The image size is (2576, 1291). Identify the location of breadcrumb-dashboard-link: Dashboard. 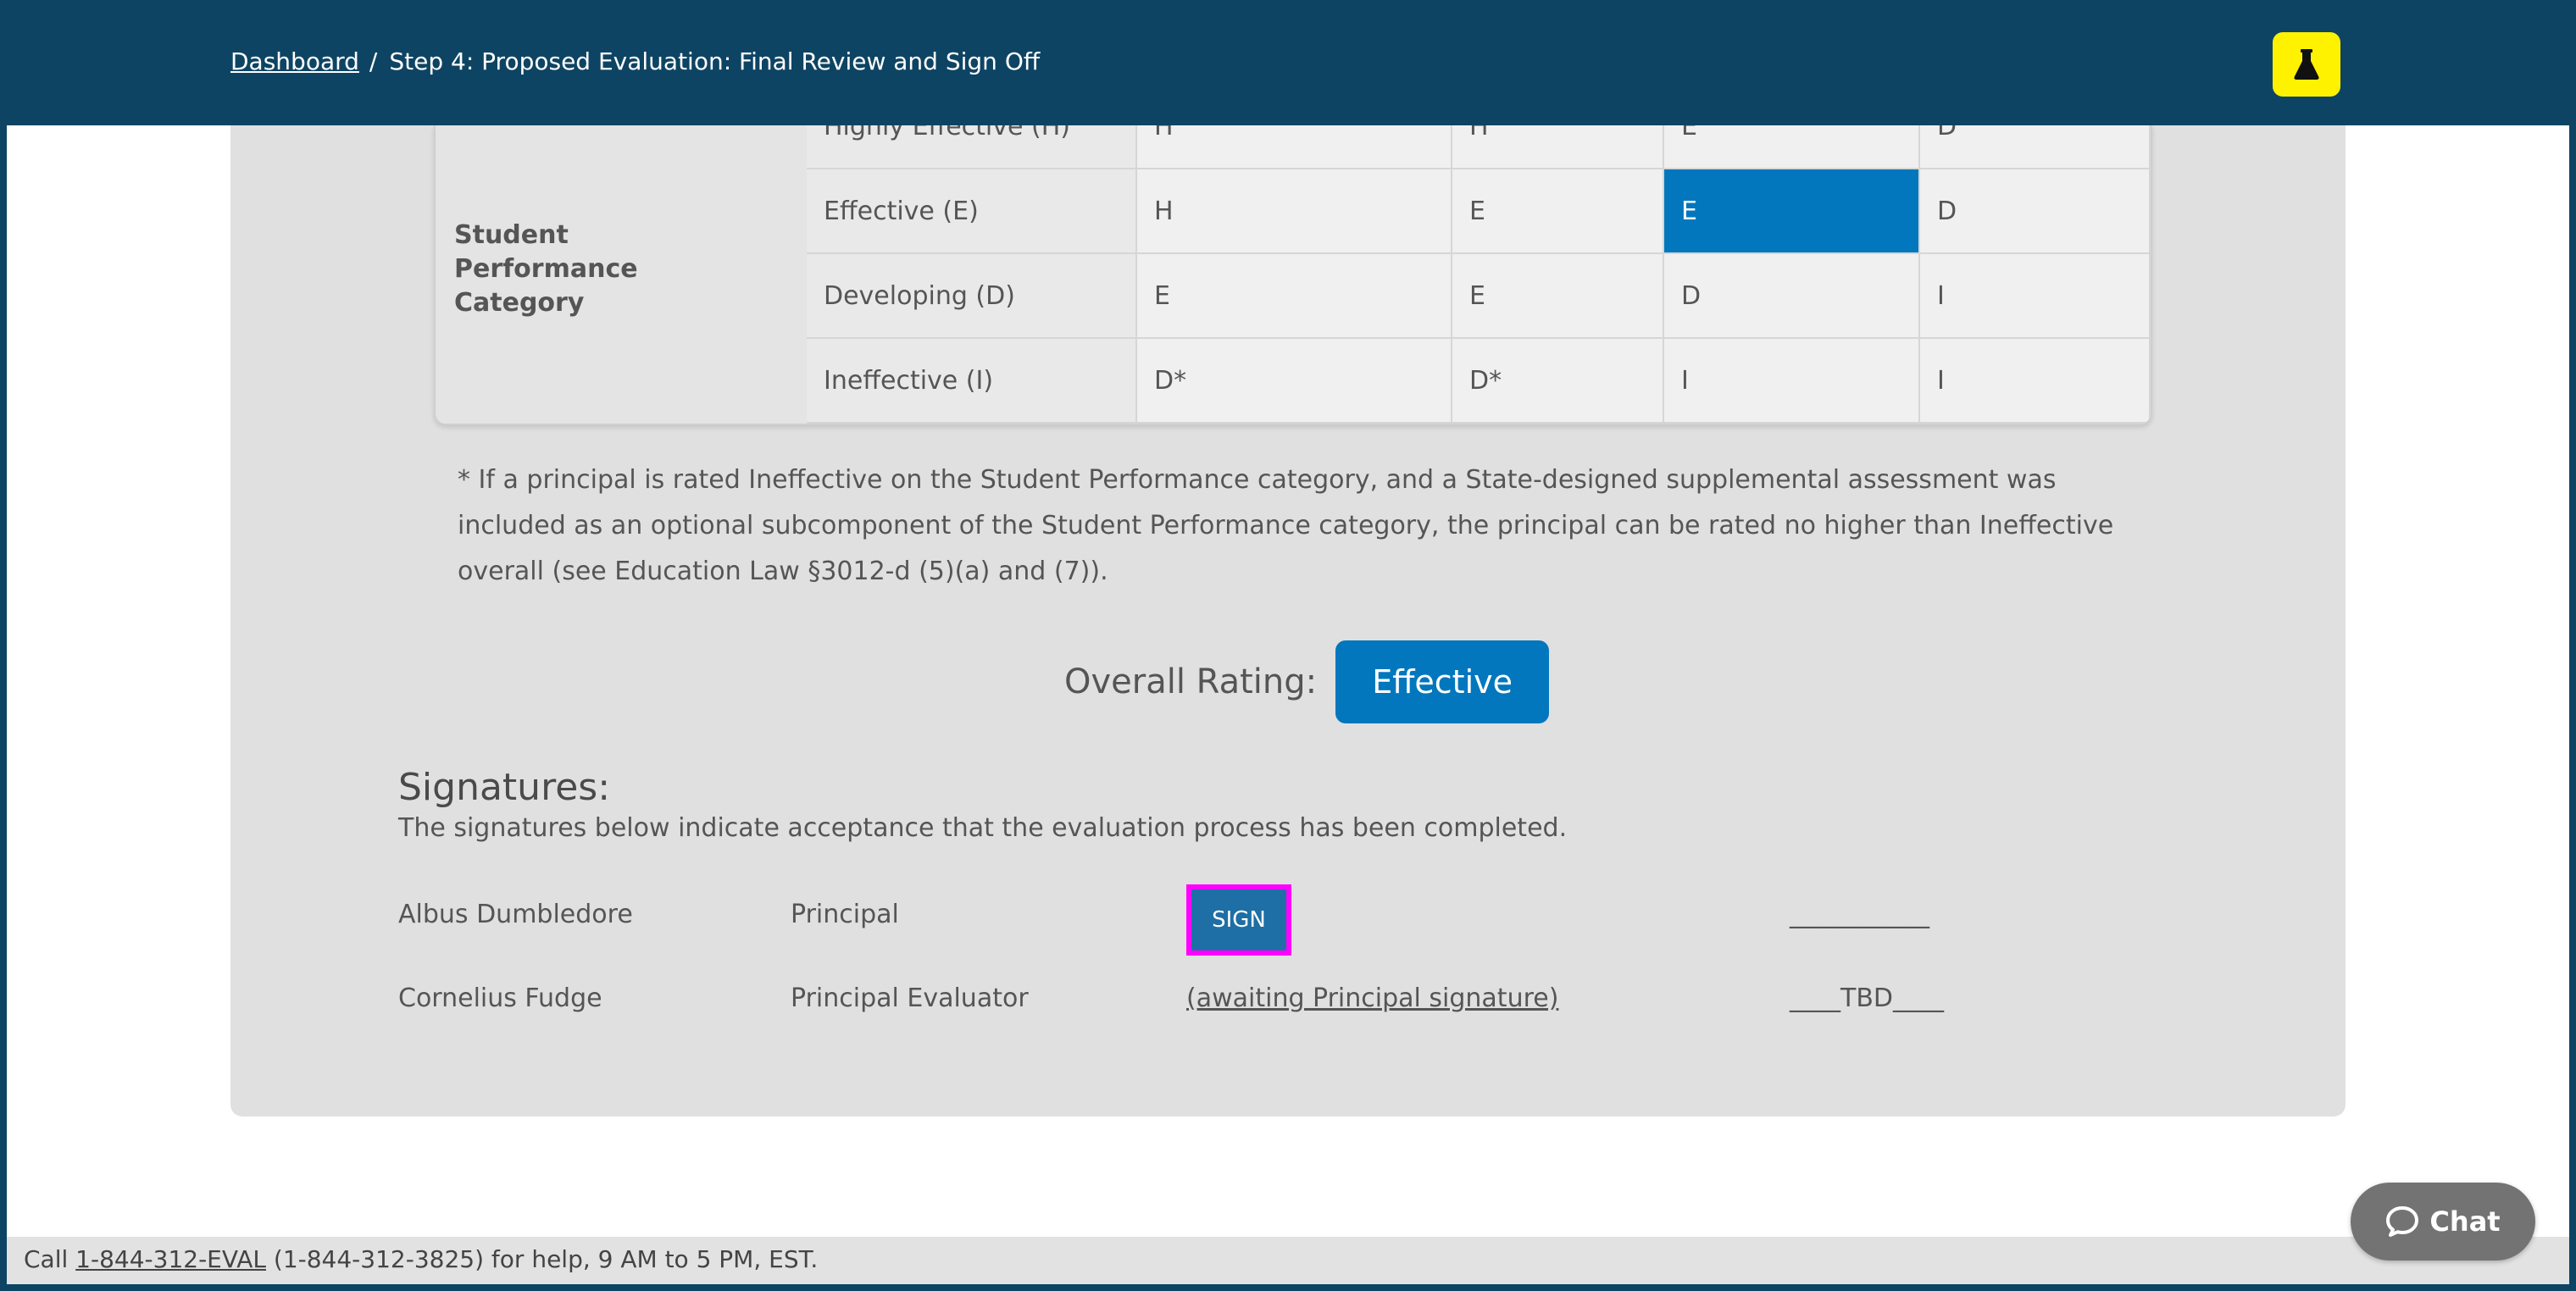
(294, 61).